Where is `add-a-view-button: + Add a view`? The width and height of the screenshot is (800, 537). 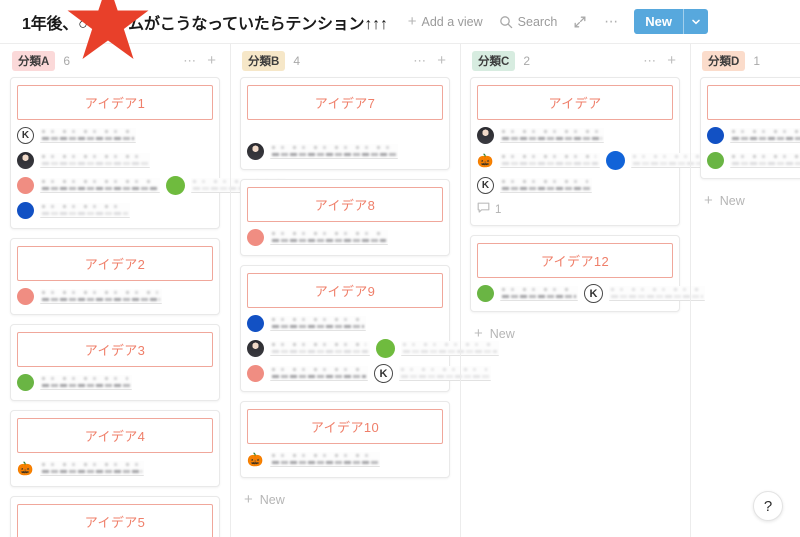 add-a-view-button: + Add a view is located at coordinates (445, 21).